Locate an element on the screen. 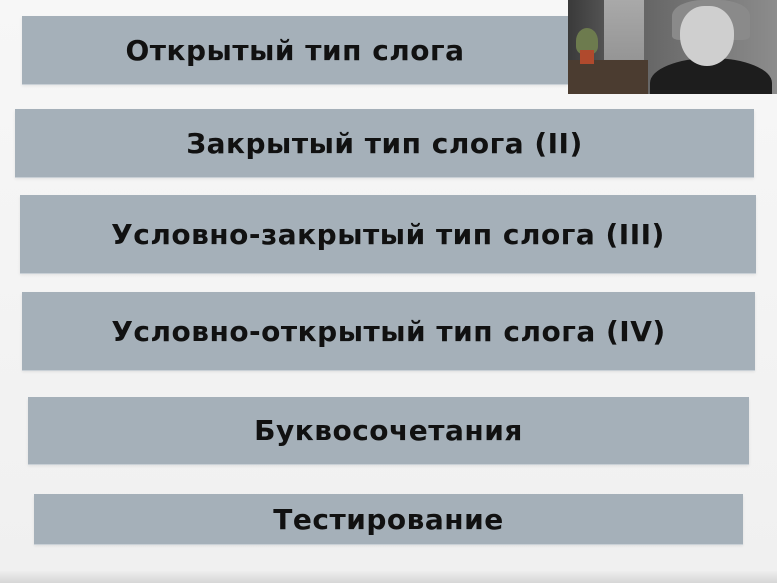 The image size is (777, 583). menu-item-label: Тестирование is located at coordinates (388, 519).